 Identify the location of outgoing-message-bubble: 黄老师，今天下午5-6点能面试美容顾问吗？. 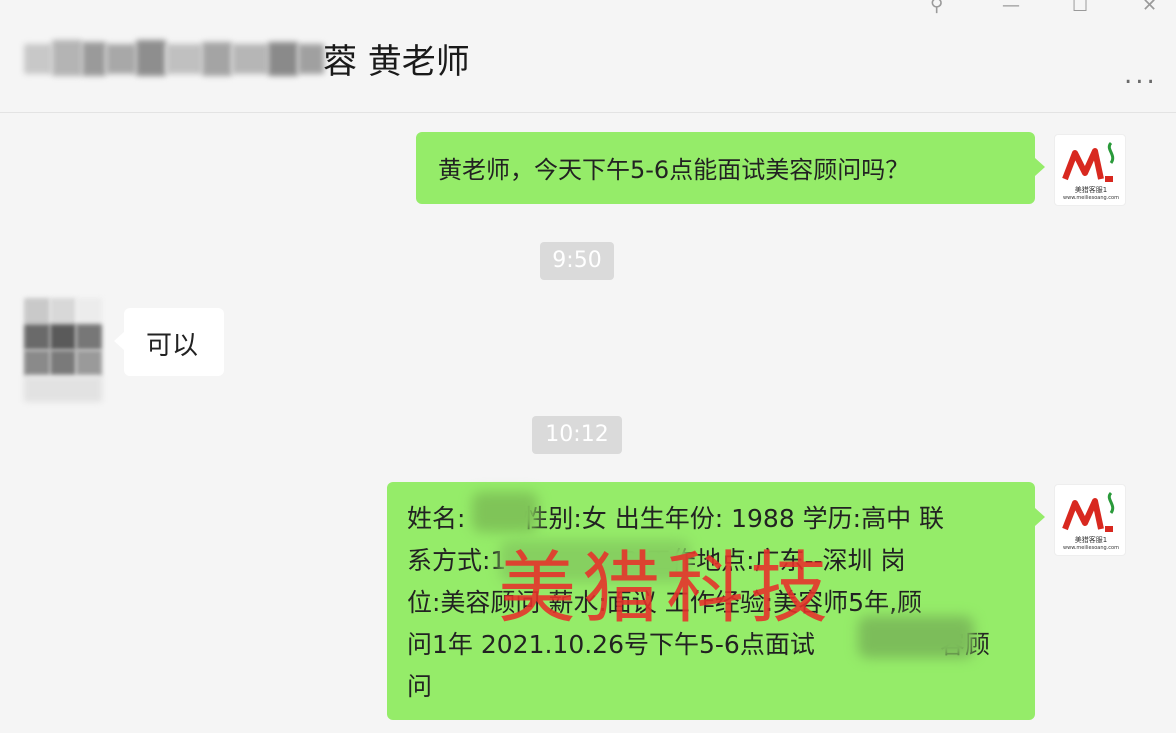
(730, 168).